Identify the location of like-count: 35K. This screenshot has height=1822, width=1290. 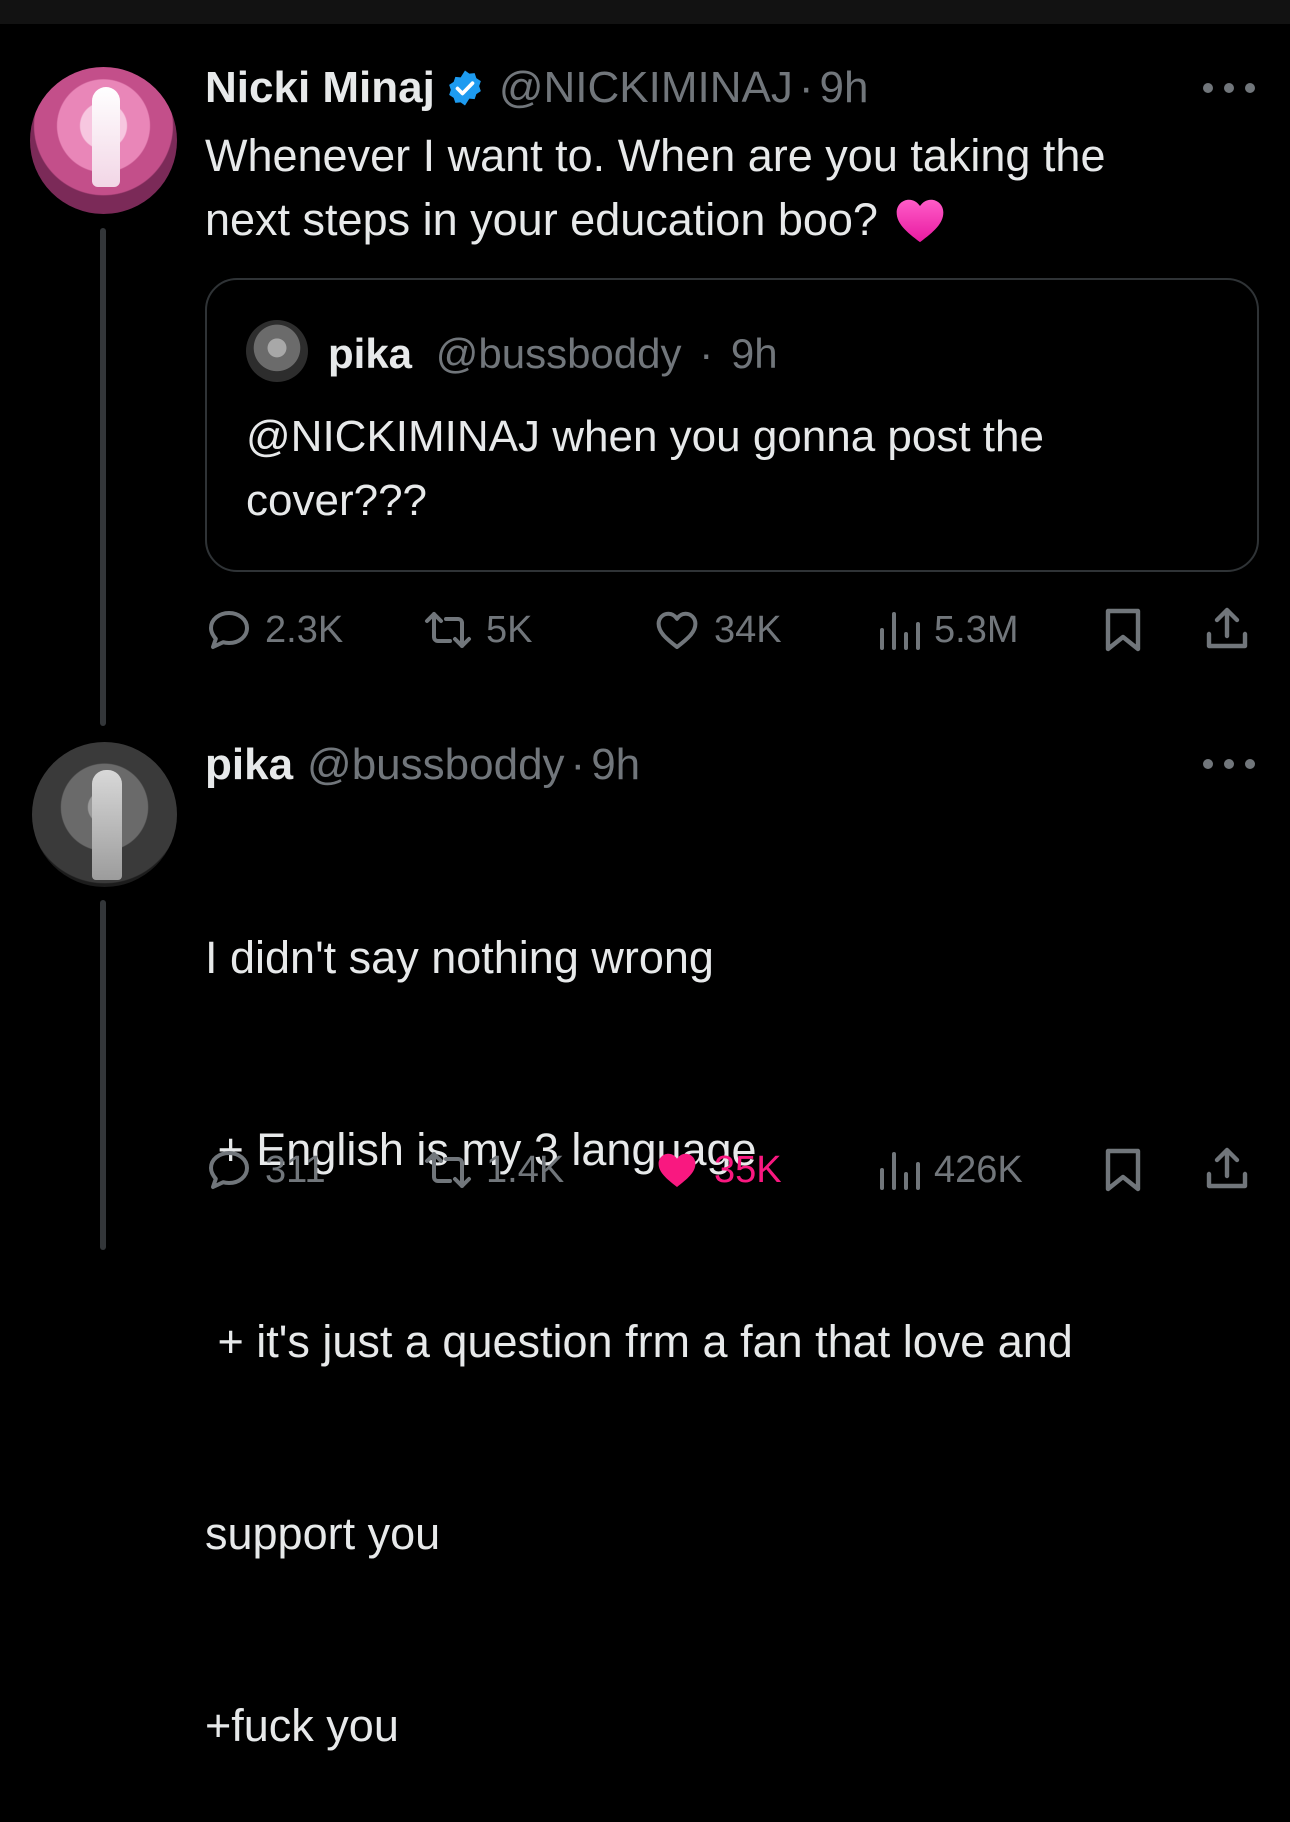
(748, 1169).